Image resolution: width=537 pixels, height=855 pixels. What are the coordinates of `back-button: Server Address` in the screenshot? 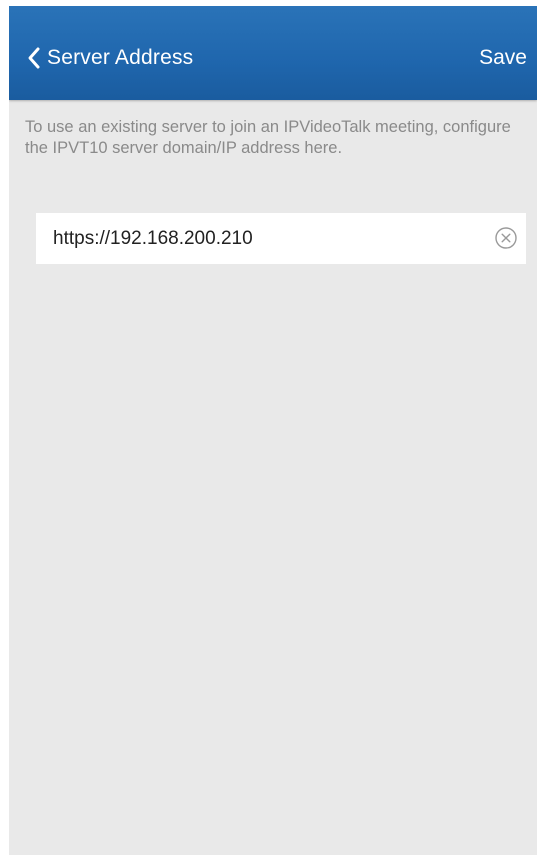 It's located at (110, 58).